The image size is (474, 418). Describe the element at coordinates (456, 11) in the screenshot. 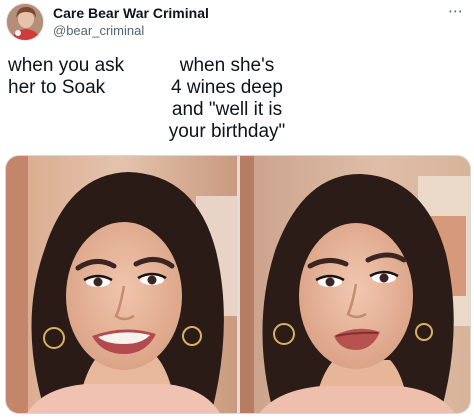

I see `more-options-icon: ⋯` at that location.